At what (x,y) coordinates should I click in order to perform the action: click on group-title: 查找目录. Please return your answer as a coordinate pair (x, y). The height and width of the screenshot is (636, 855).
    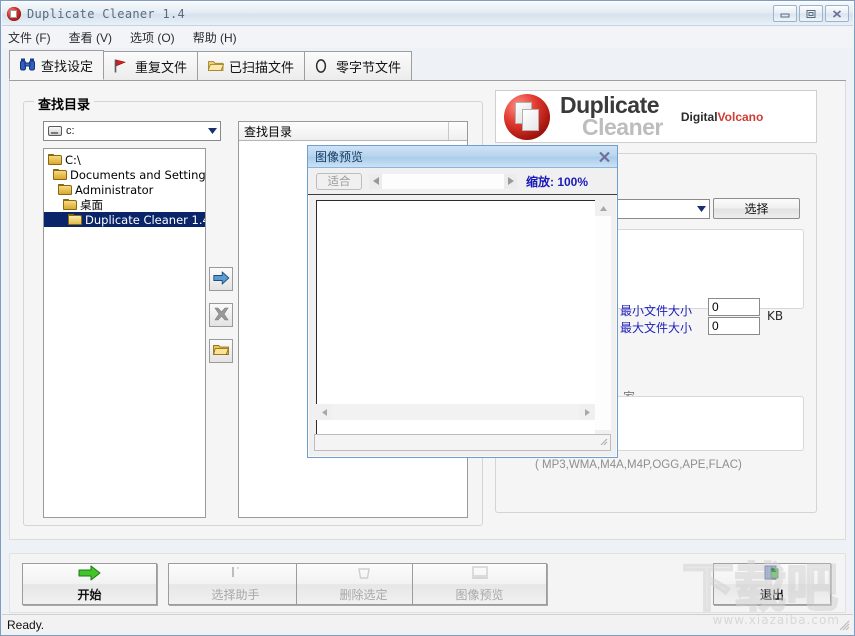
    Looking at the image, I should click on (64, 103).